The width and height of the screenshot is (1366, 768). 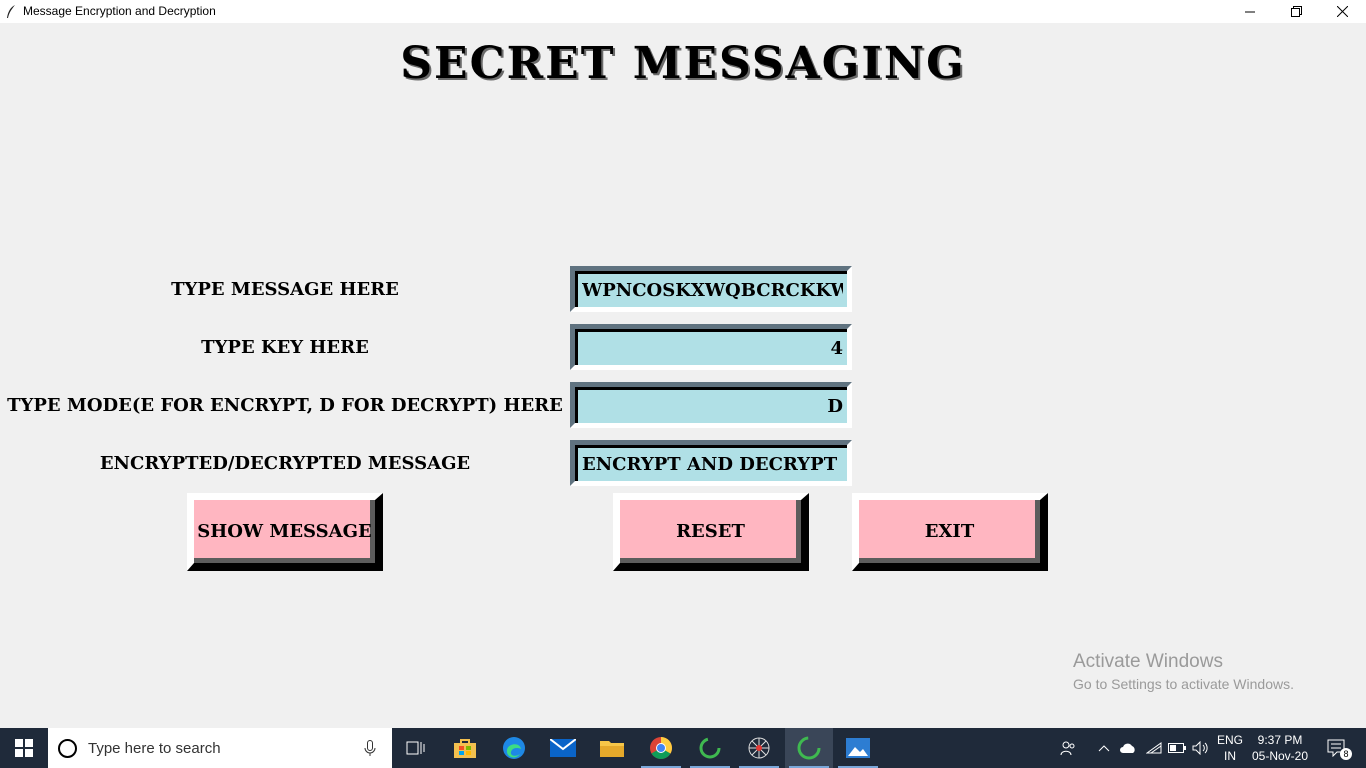 I want to click on watermark-subtitle: Go to Settings to activate Windows., so click(x=1183, y=684).